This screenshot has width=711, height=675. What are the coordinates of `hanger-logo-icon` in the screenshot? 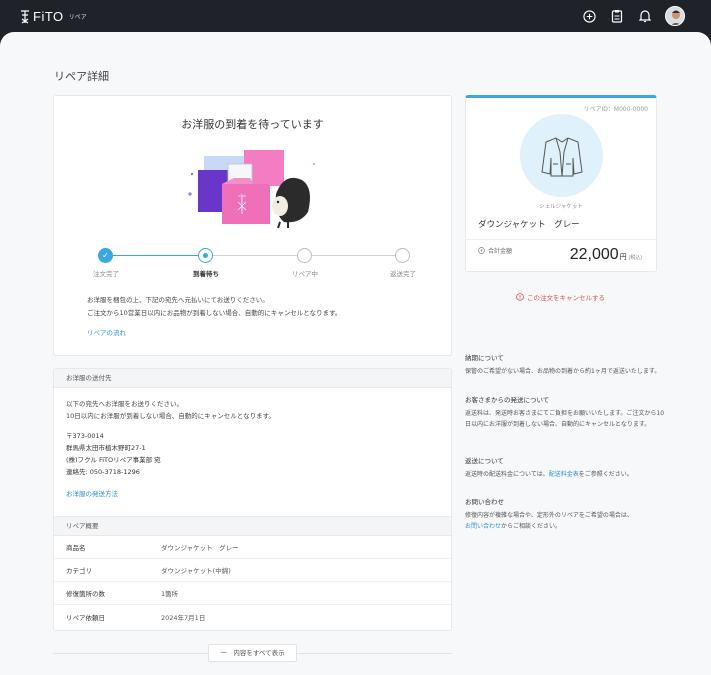 It's located at (25, 16).